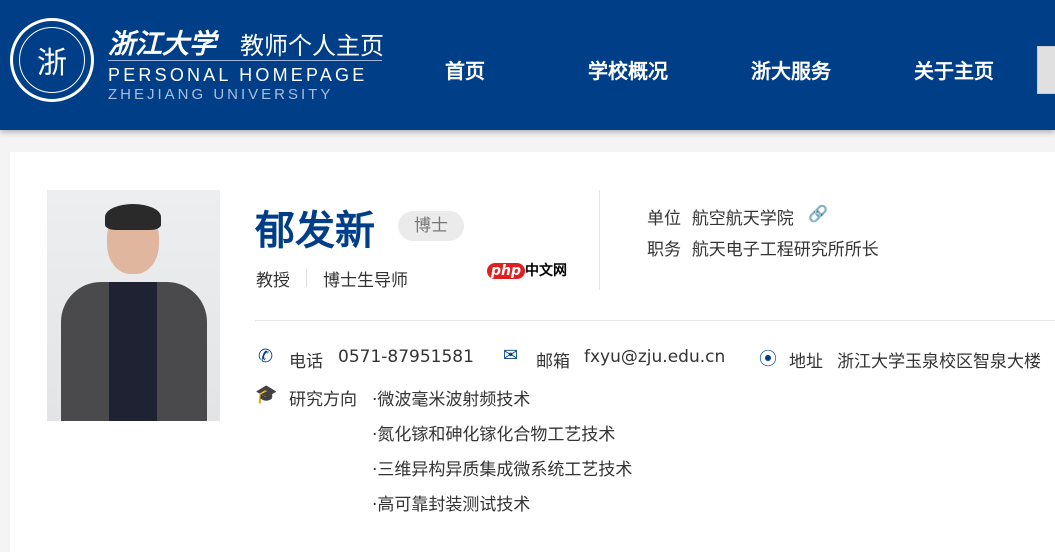 Image resolution: width=1055 pixels, height=552 pixels. Describe the element at coordinates (954, 69) in the screenshot. I see `nav-about: 关于主页` at that location.